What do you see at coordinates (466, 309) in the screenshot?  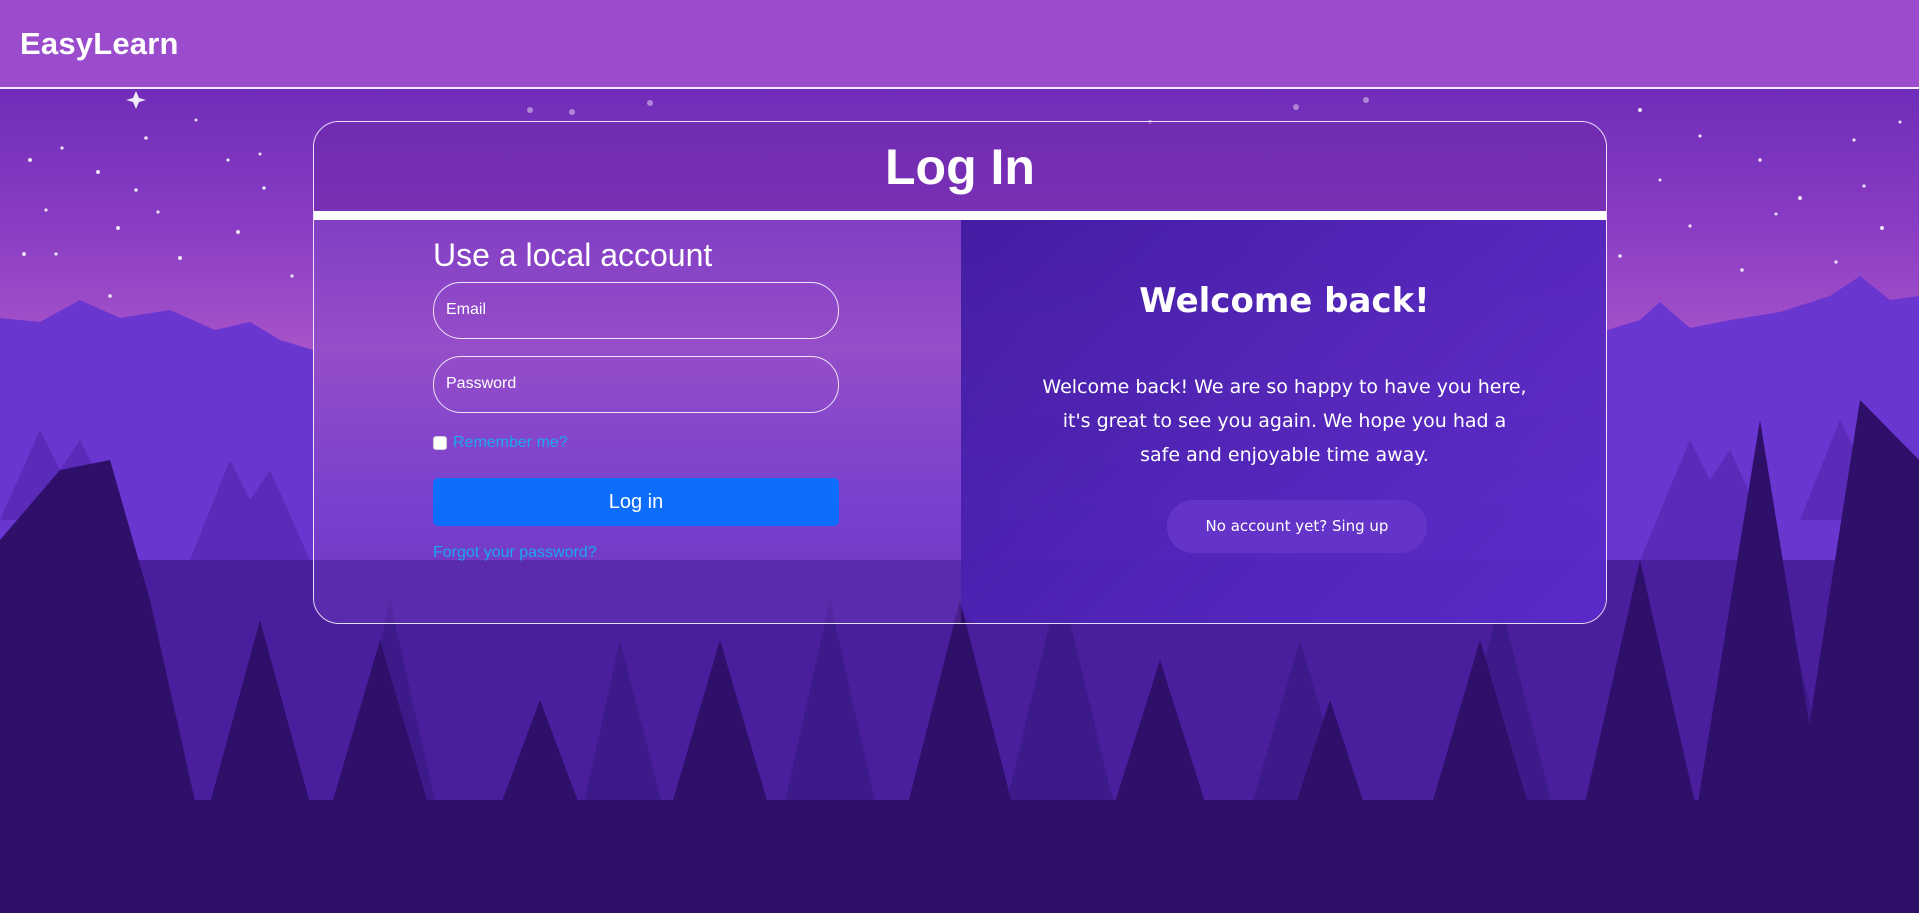 I see `email-placeholder: Email` at bounding box center [466, 309].